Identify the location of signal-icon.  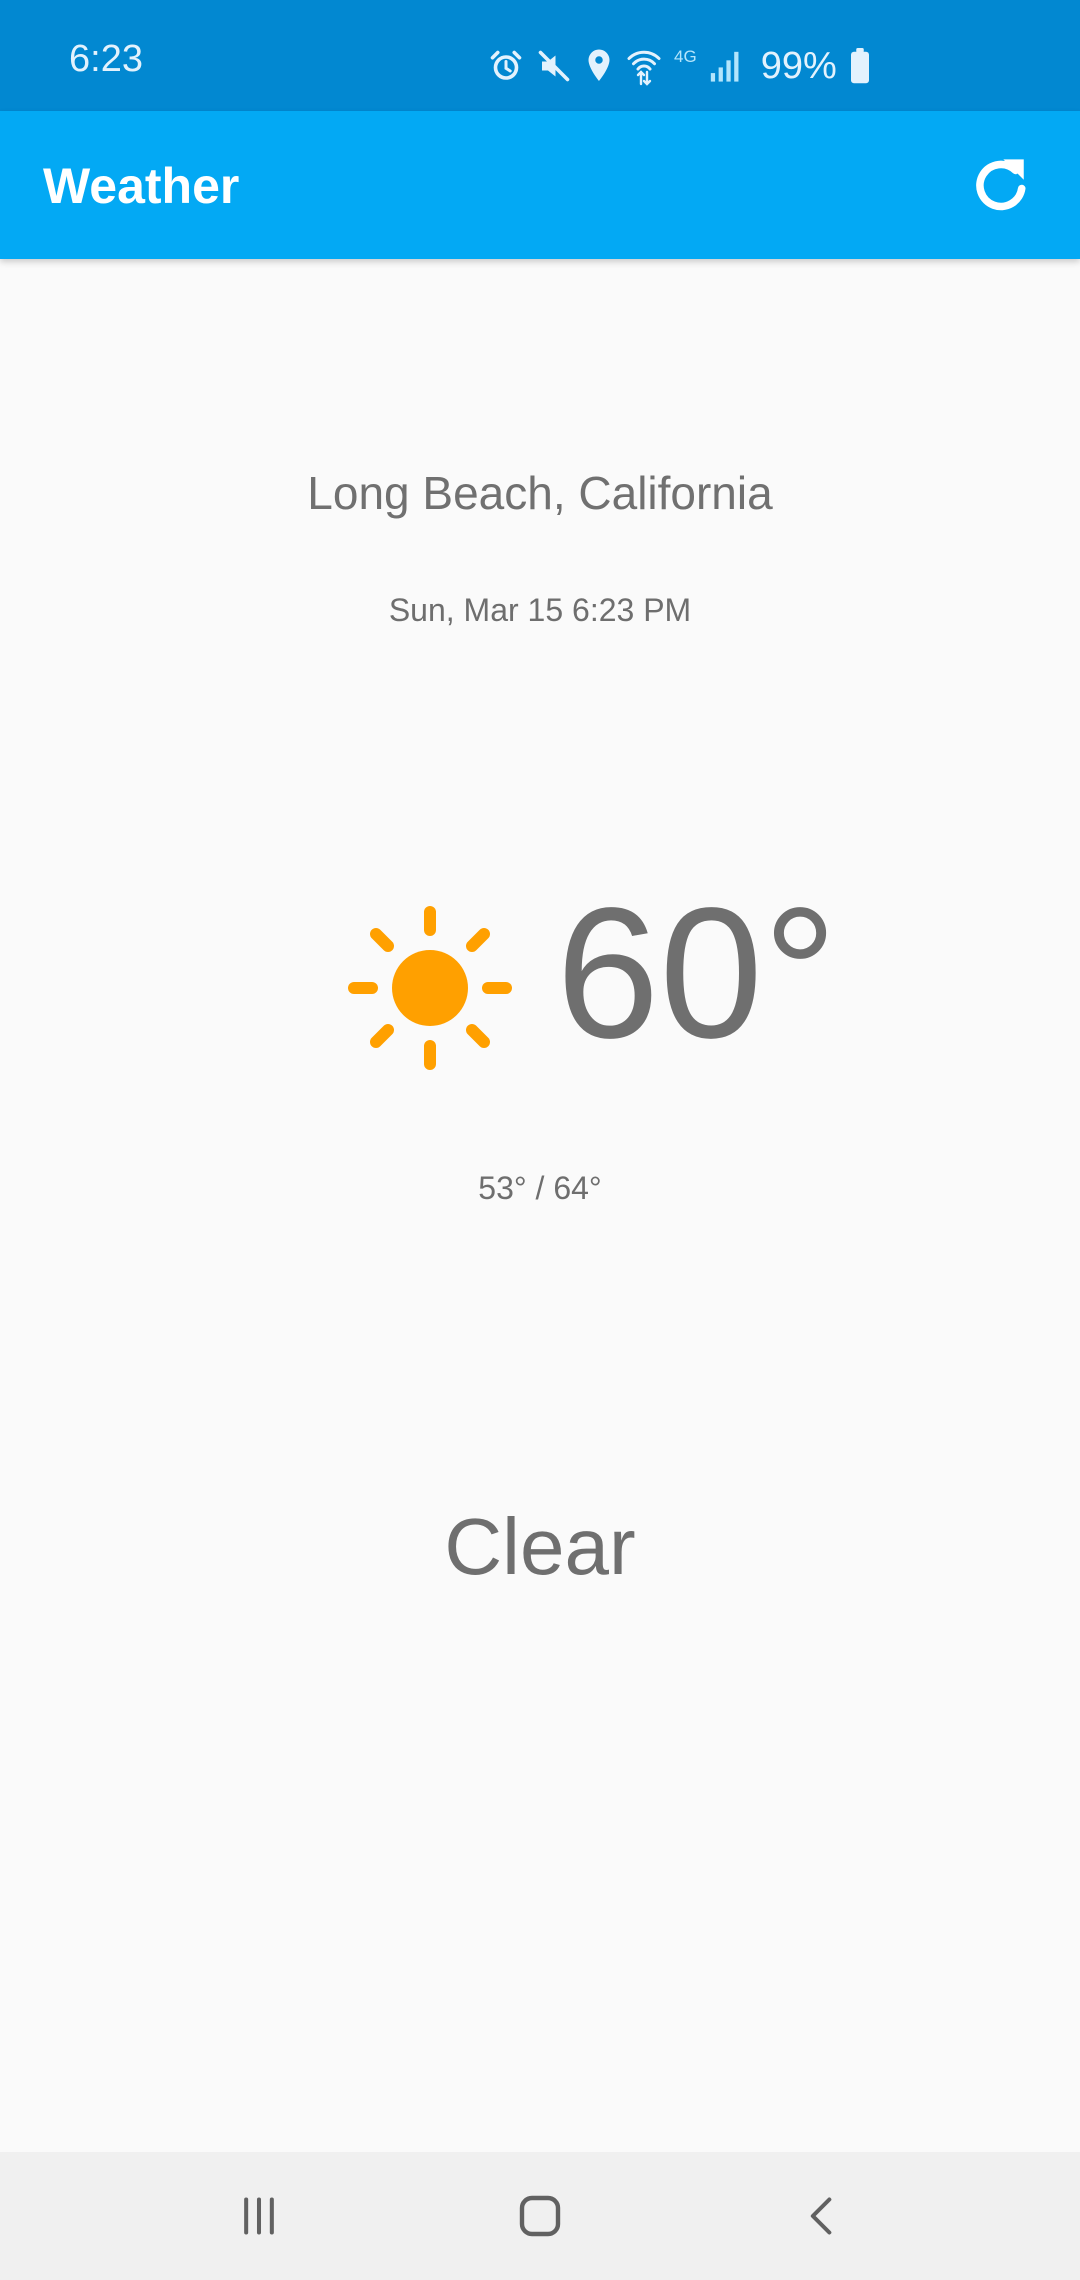
(724, 66).